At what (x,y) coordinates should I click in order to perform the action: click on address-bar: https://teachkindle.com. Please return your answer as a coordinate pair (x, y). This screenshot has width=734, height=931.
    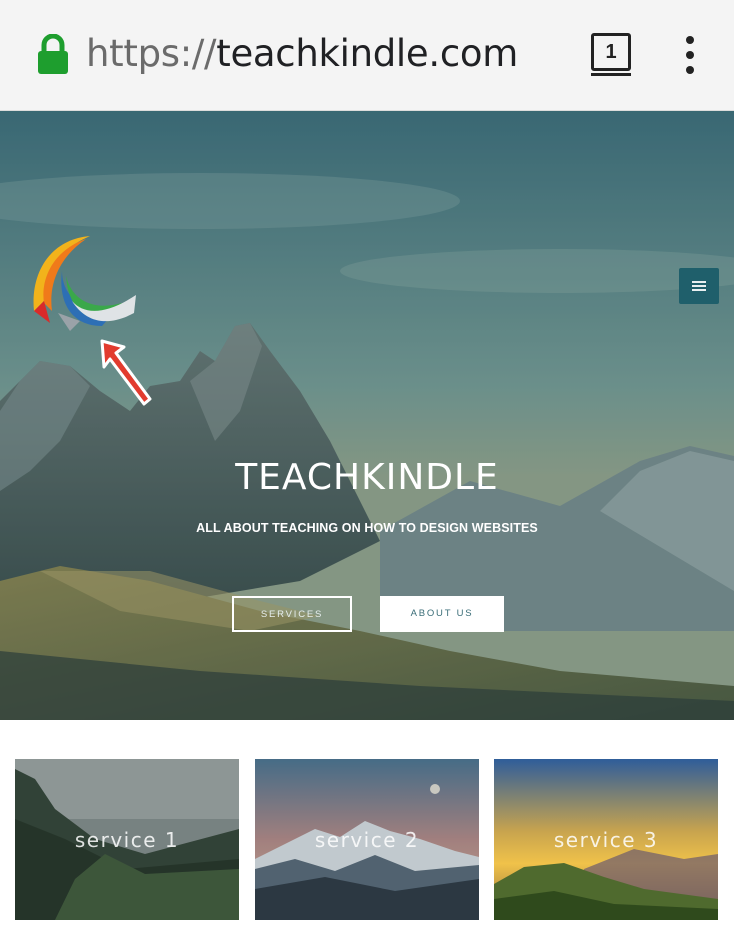
    Looking at the image, I should click on (302, 54).